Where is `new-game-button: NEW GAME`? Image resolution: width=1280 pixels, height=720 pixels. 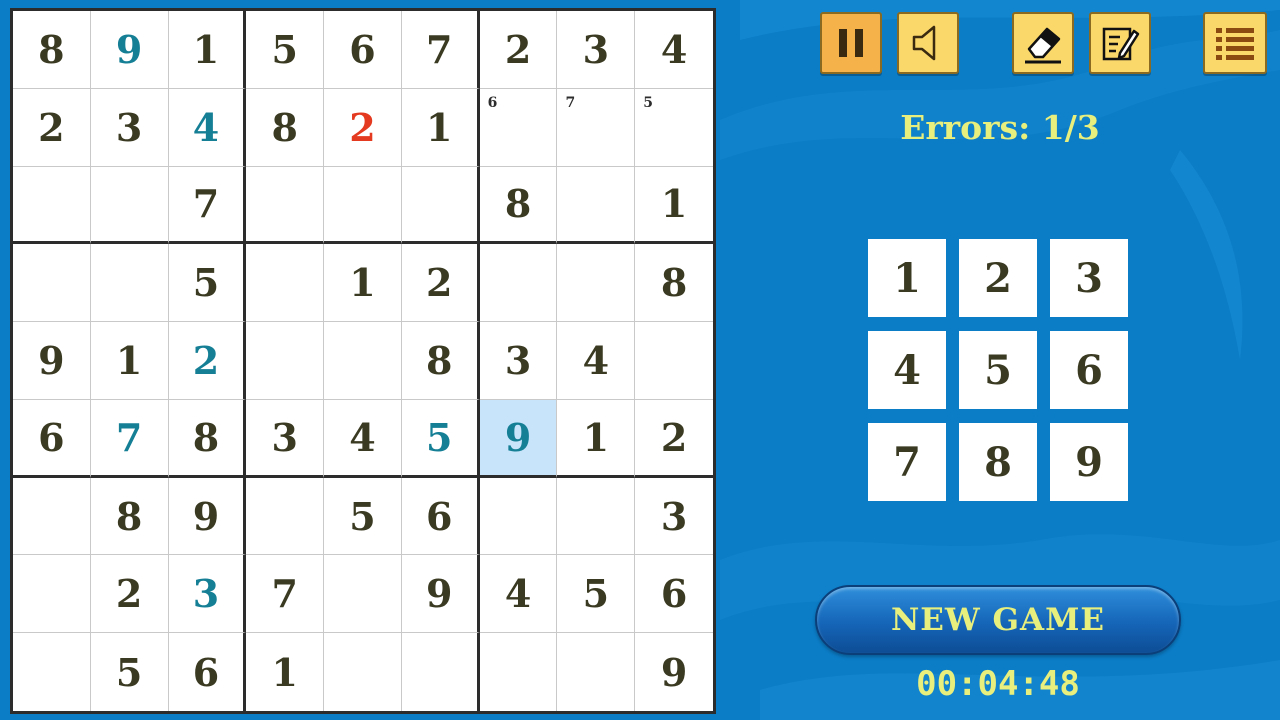
new-game-button: NEW GAME is located at coordinates (998, 620).